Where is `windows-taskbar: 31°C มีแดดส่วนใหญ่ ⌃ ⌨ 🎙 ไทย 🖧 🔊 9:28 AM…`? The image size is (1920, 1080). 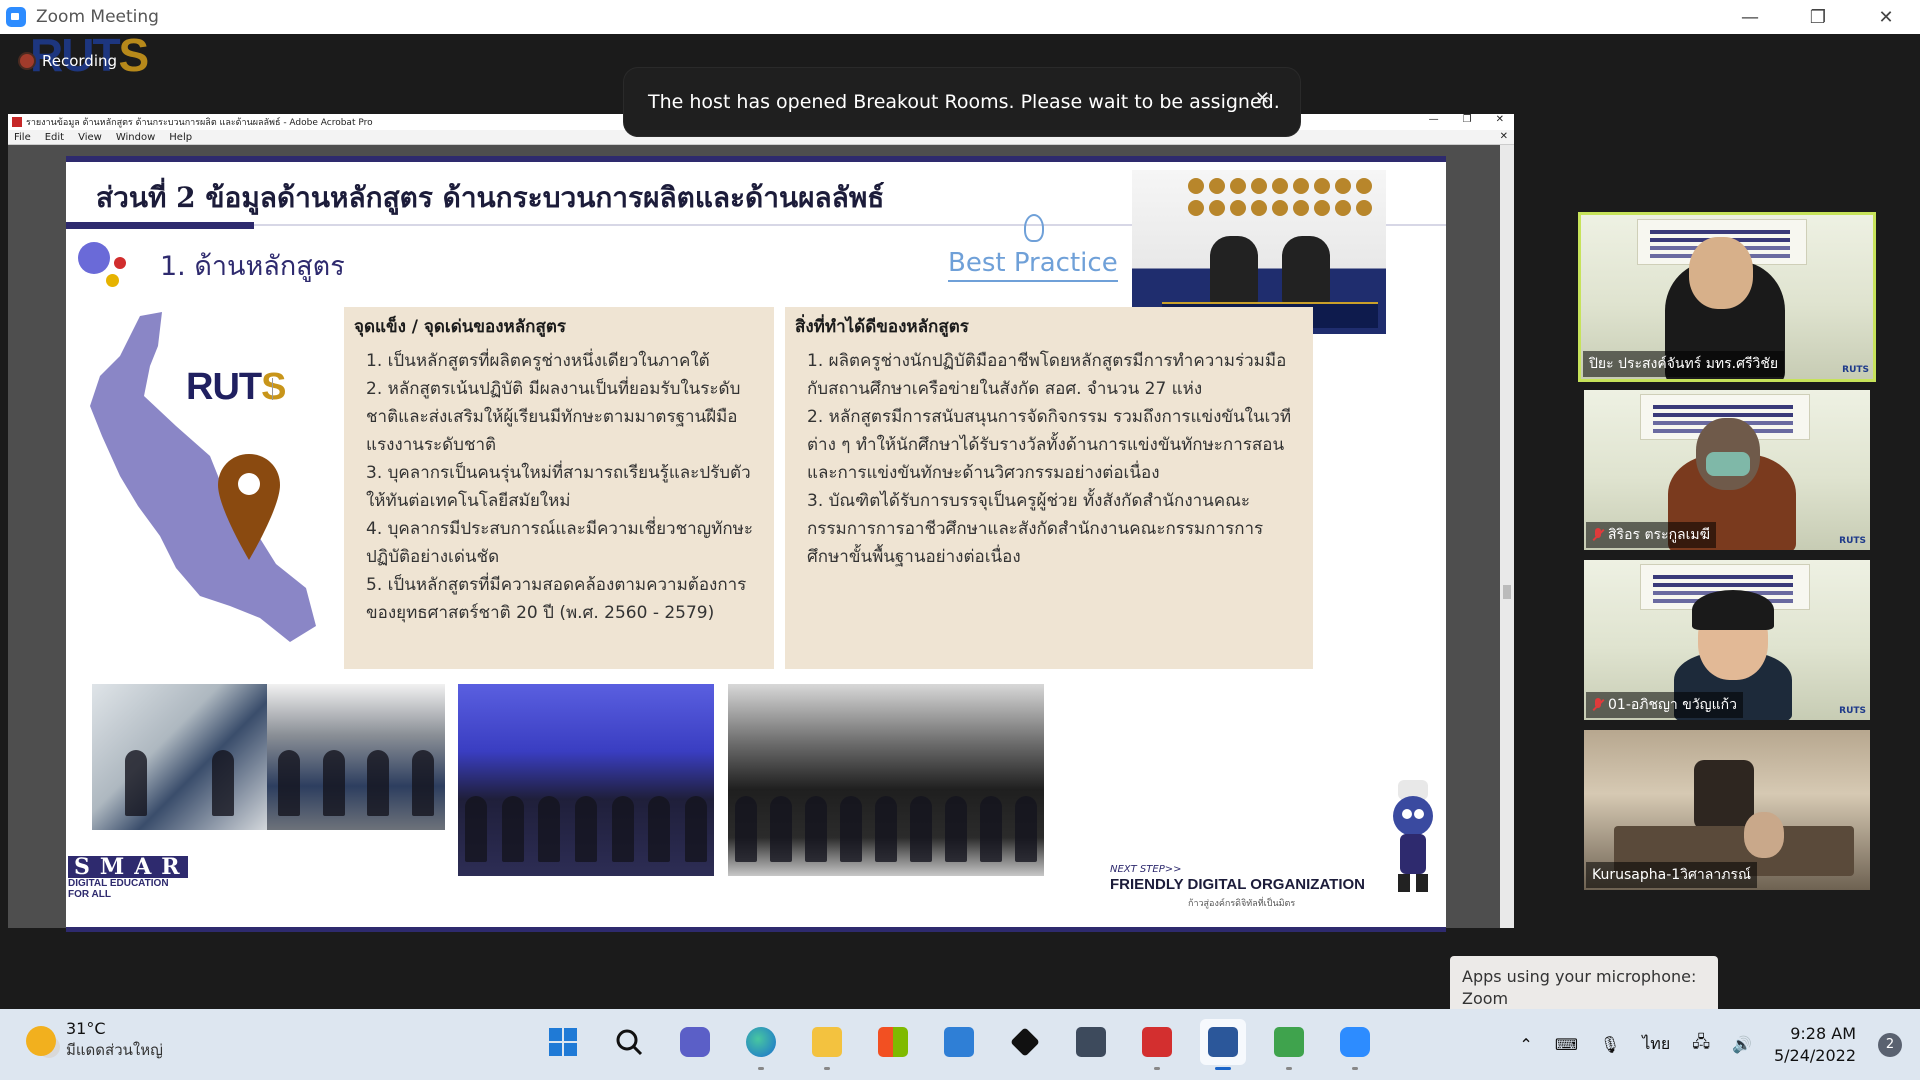
windows-taskbar: 31°C มีแดดส่วนใหญ่ ⌃ ⌨ 🎙 ไทย 🖧 🔊 9:28 AM… is located at coordinates (960, 1044).